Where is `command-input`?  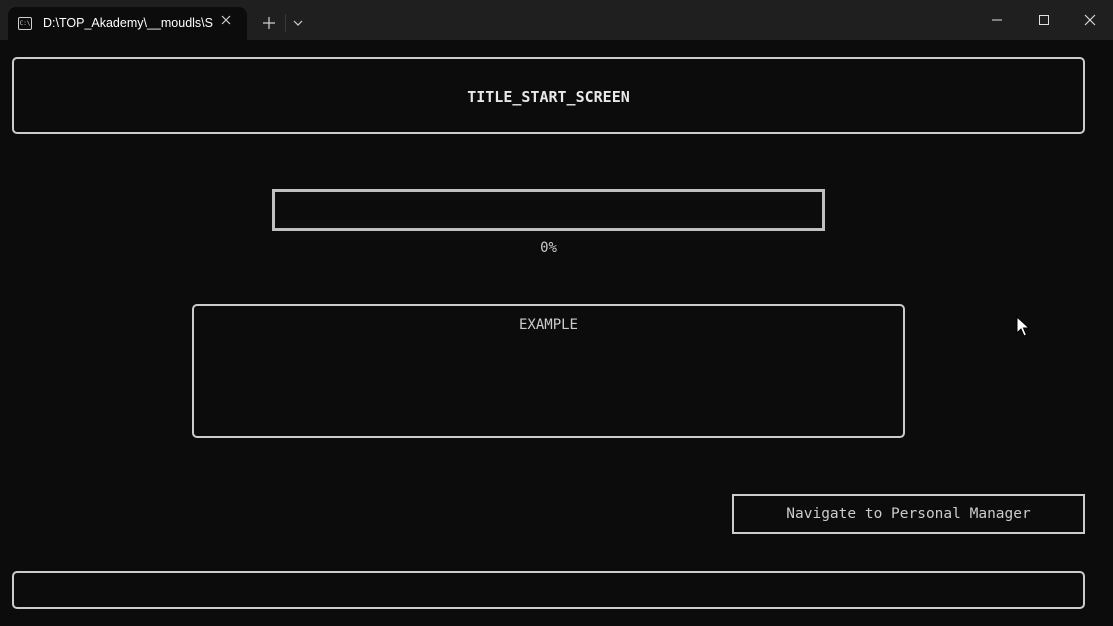 command-input is located at coordinates (548, 590).